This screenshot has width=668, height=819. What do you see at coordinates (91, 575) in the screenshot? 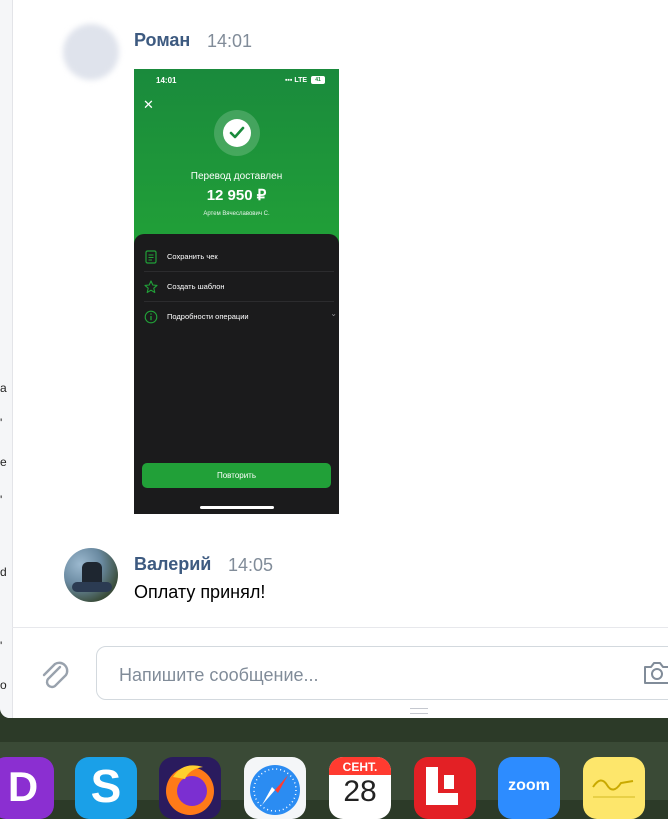
I see `avatar-valery` at bounding box center [91, 575].